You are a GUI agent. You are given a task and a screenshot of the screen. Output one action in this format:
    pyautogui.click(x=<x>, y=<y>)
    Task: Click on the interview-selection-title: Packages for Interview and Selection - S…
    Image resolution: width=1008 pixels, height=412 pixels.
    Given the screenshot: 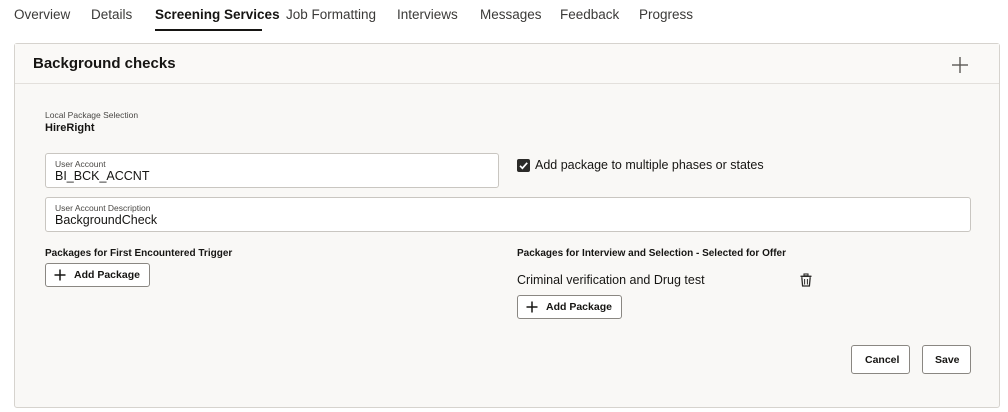 What is the action you would take?
    pyautogui.click(x=651, y=253)
    